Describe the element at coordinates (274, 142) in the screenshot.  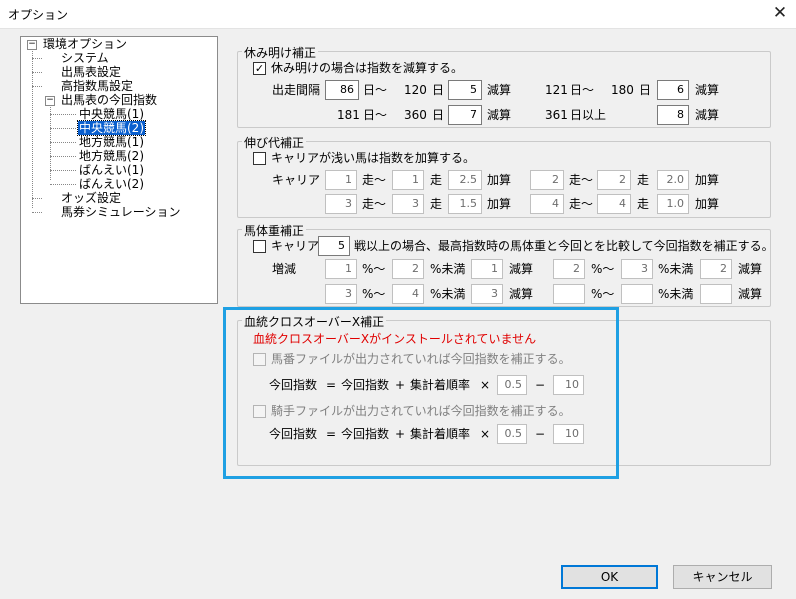
I see `growth-group-title: 伸び代補正` at that location.